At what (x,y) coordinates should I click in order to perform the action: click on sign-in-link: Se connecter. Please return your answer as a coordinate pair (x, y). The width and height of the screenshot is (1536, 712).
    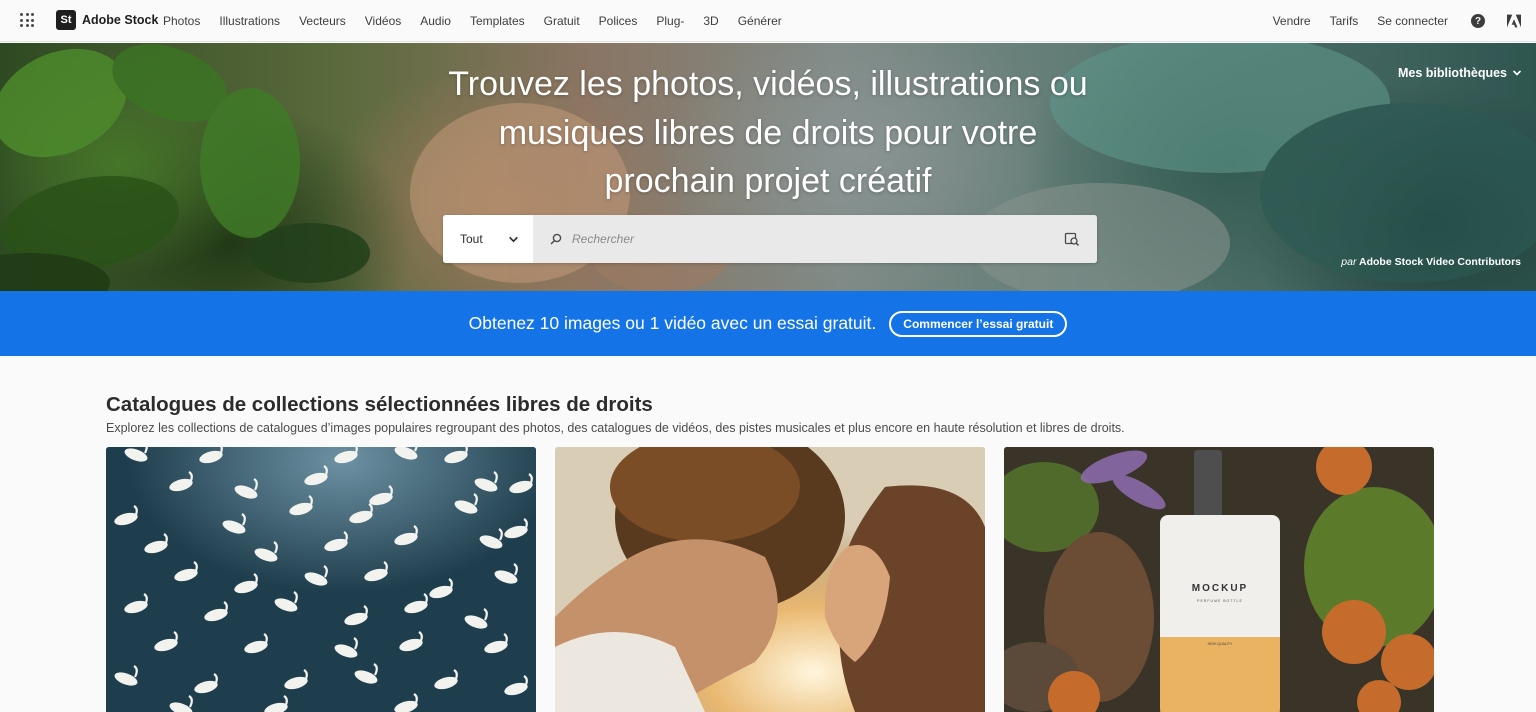
    Looking at the image, I should click on (1412, 21).